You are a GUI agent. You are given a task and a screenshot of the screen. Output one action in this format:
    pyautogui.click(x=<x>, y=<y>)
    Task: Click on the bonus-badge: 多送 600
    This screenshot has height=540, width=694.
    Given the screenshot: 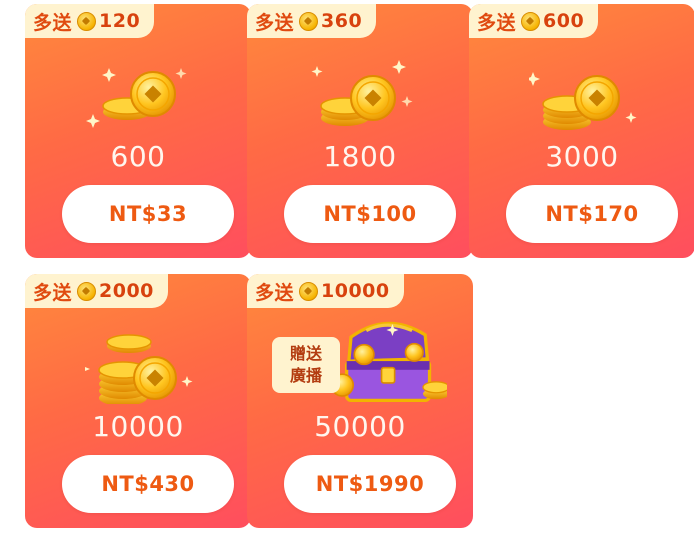 What is the action you would take?
    pyautogui.click(x=534, y=21)
    